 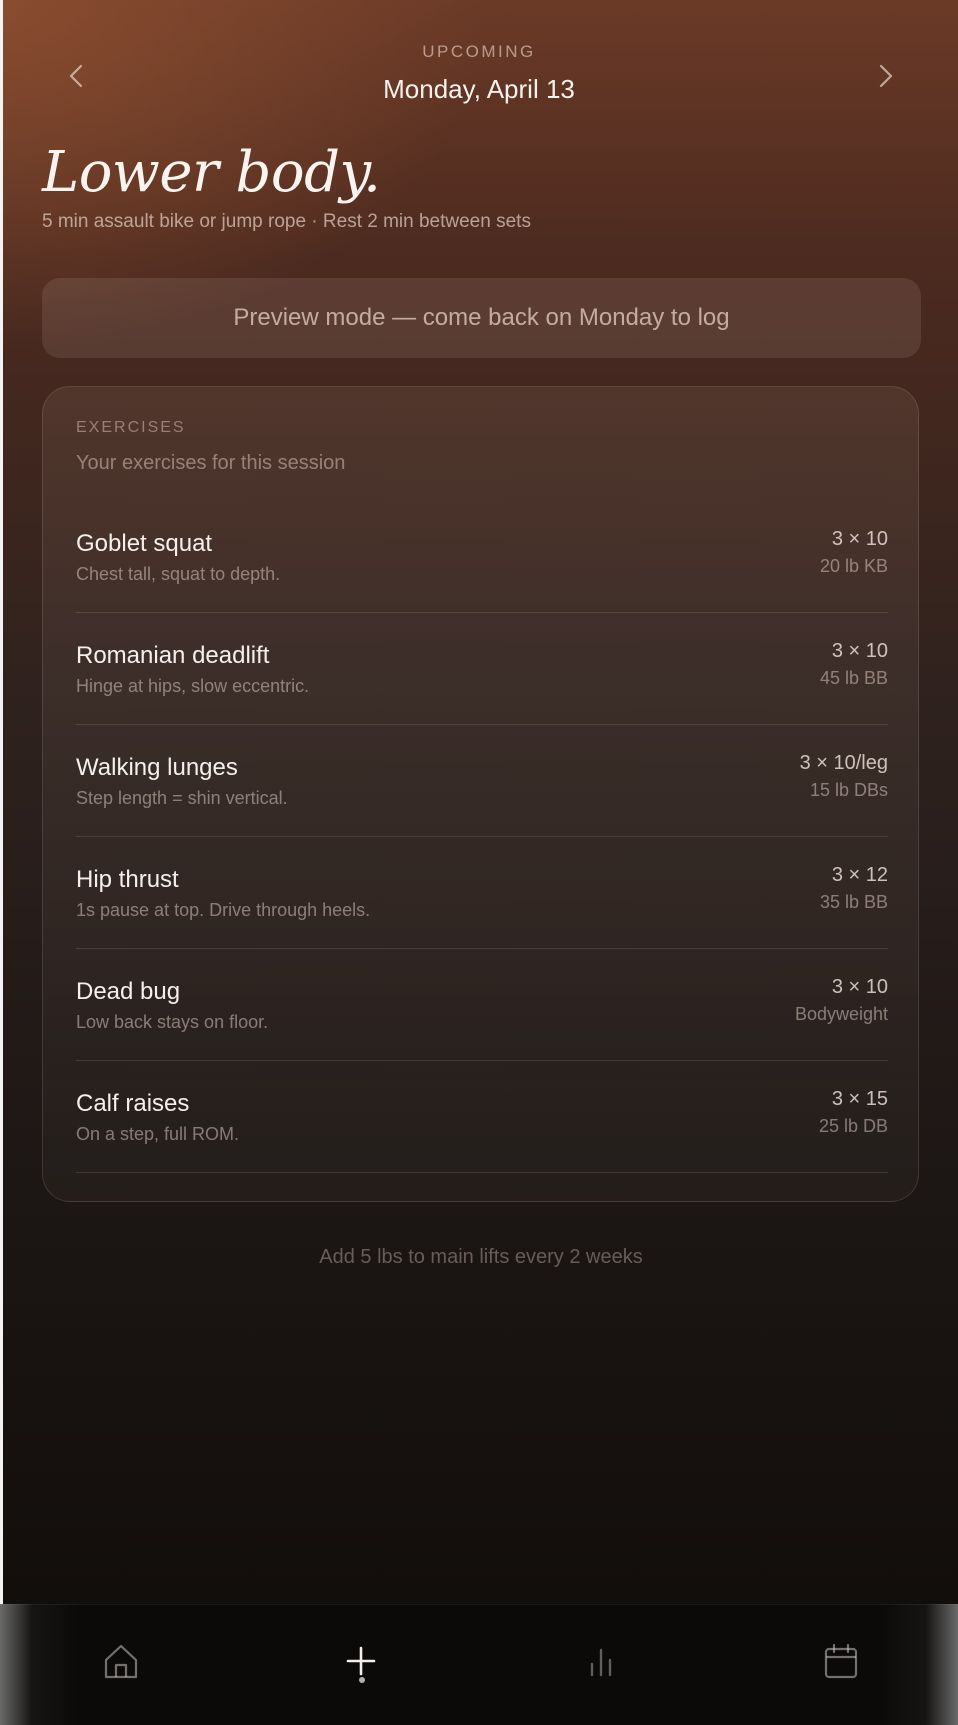 What do you see at coordinates (479, 89) in the screenshot?
I see `header-date: Monday, April 13` at bounding box center [479, 89].